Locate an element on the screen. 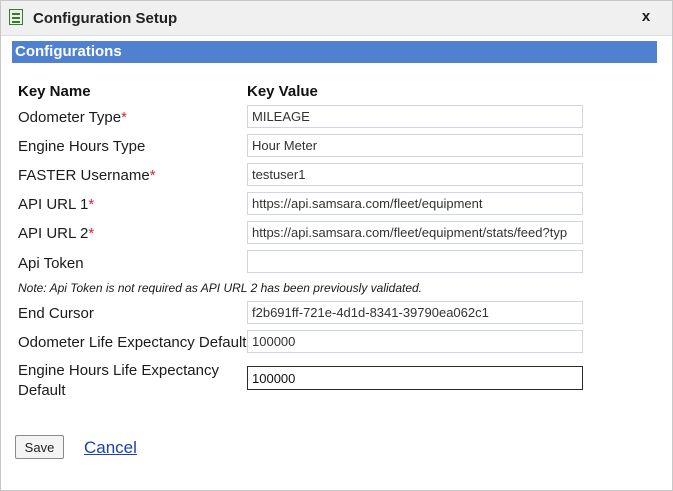 Image resolution: width=673 pixels, height=491 pixels. end-cursor-field is located at coordinates (415, 312).